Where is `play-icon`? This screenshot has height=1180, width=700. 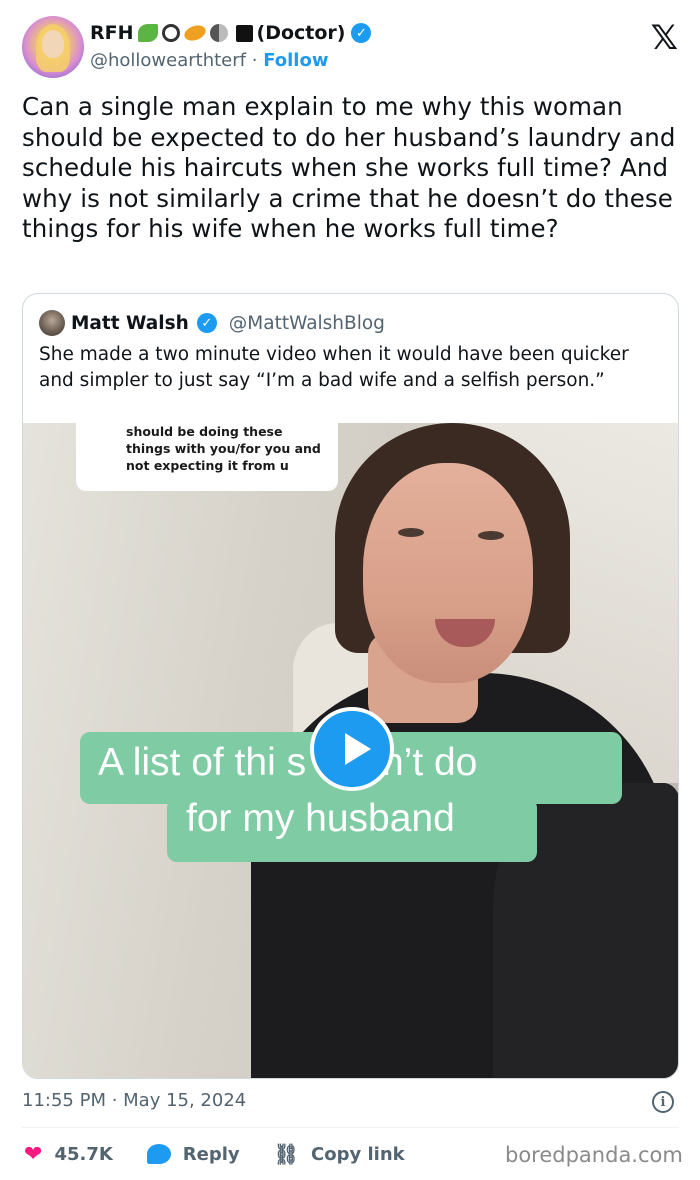
play-icon is located at coordinates (358, 749).